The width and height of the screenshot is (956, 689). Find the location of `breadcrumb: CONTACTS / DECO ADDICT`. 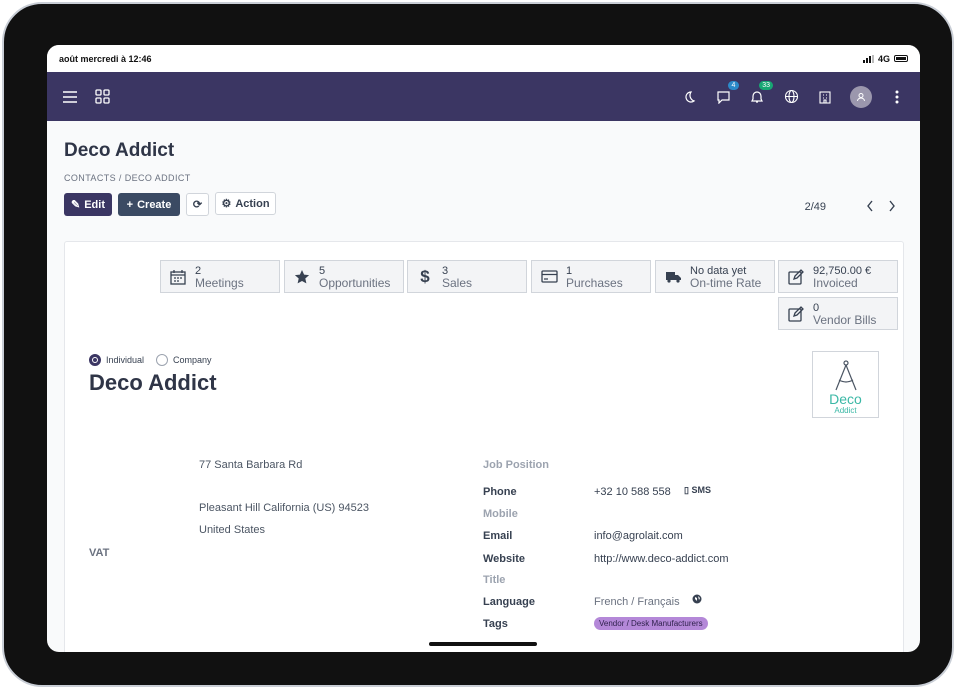

breadcrumb: CONTACTS / DECO ADDICT is located at coordinates (127, 178).